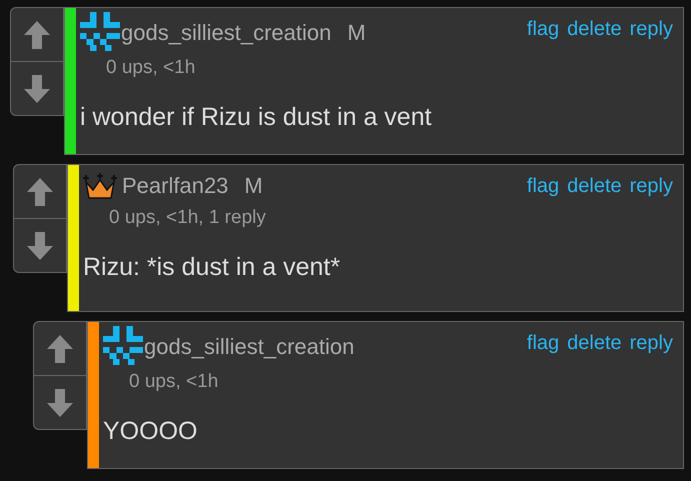 Image resolution: width=691 pixels, height=481 pixels. Describe the element at coordinates (100, 186) in the screenshot. I see `crown-icon` at that location.